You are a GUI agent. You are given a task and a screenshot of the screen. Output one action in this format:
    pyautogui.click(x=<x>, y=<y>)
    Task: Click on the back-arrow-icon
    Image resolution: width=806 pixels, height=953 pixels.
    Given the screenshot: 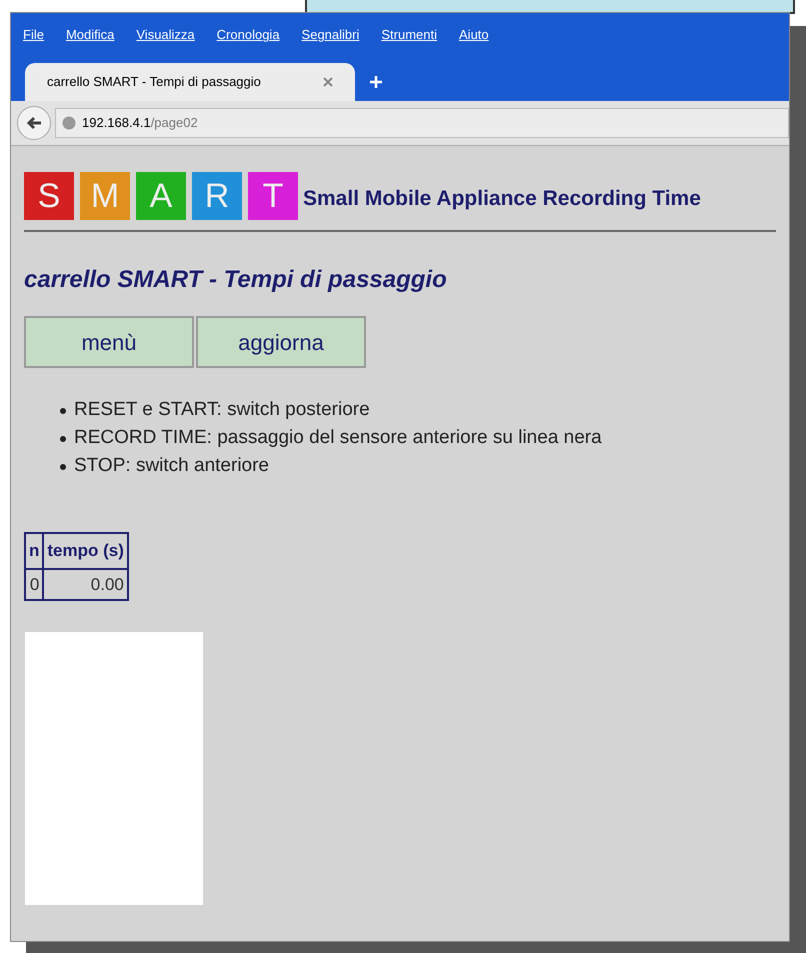 What is the action you would take?
    pyautogui.click(x=34, y=123)
    